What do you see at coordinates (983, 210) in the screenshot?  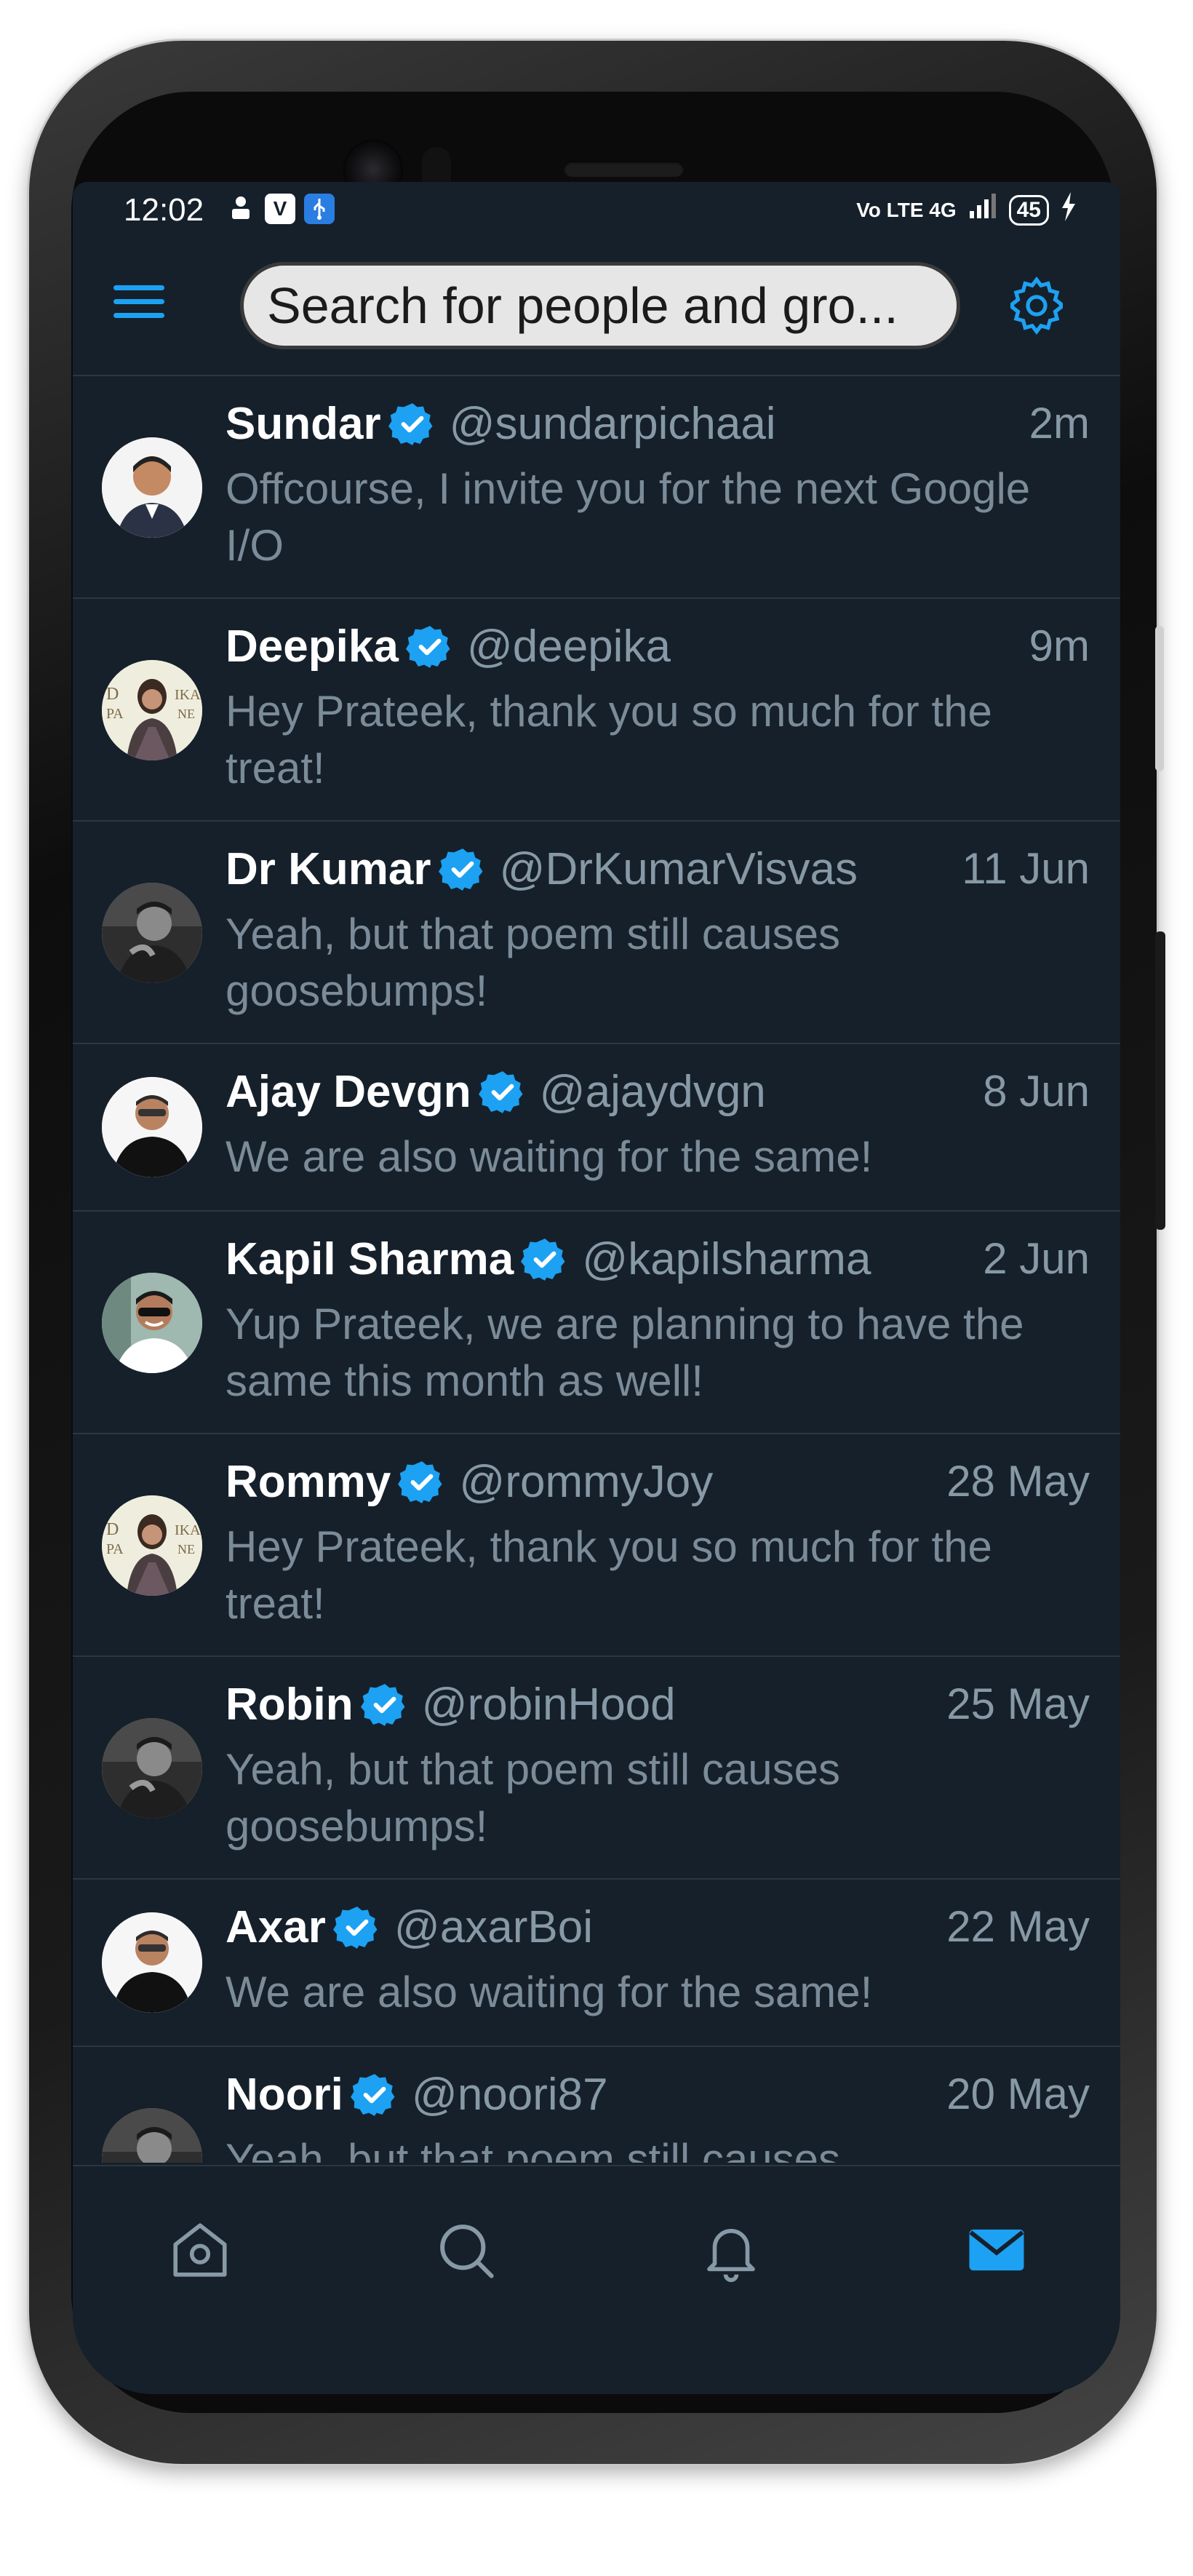 I see `signal-icon` at bounding box center [983, 210].